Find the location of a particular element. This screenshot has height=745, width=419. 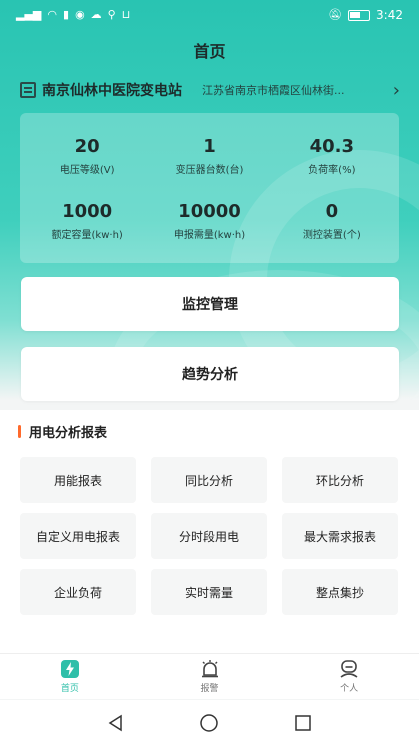

stat-value: 1000 is located at coordinates (87, 211).